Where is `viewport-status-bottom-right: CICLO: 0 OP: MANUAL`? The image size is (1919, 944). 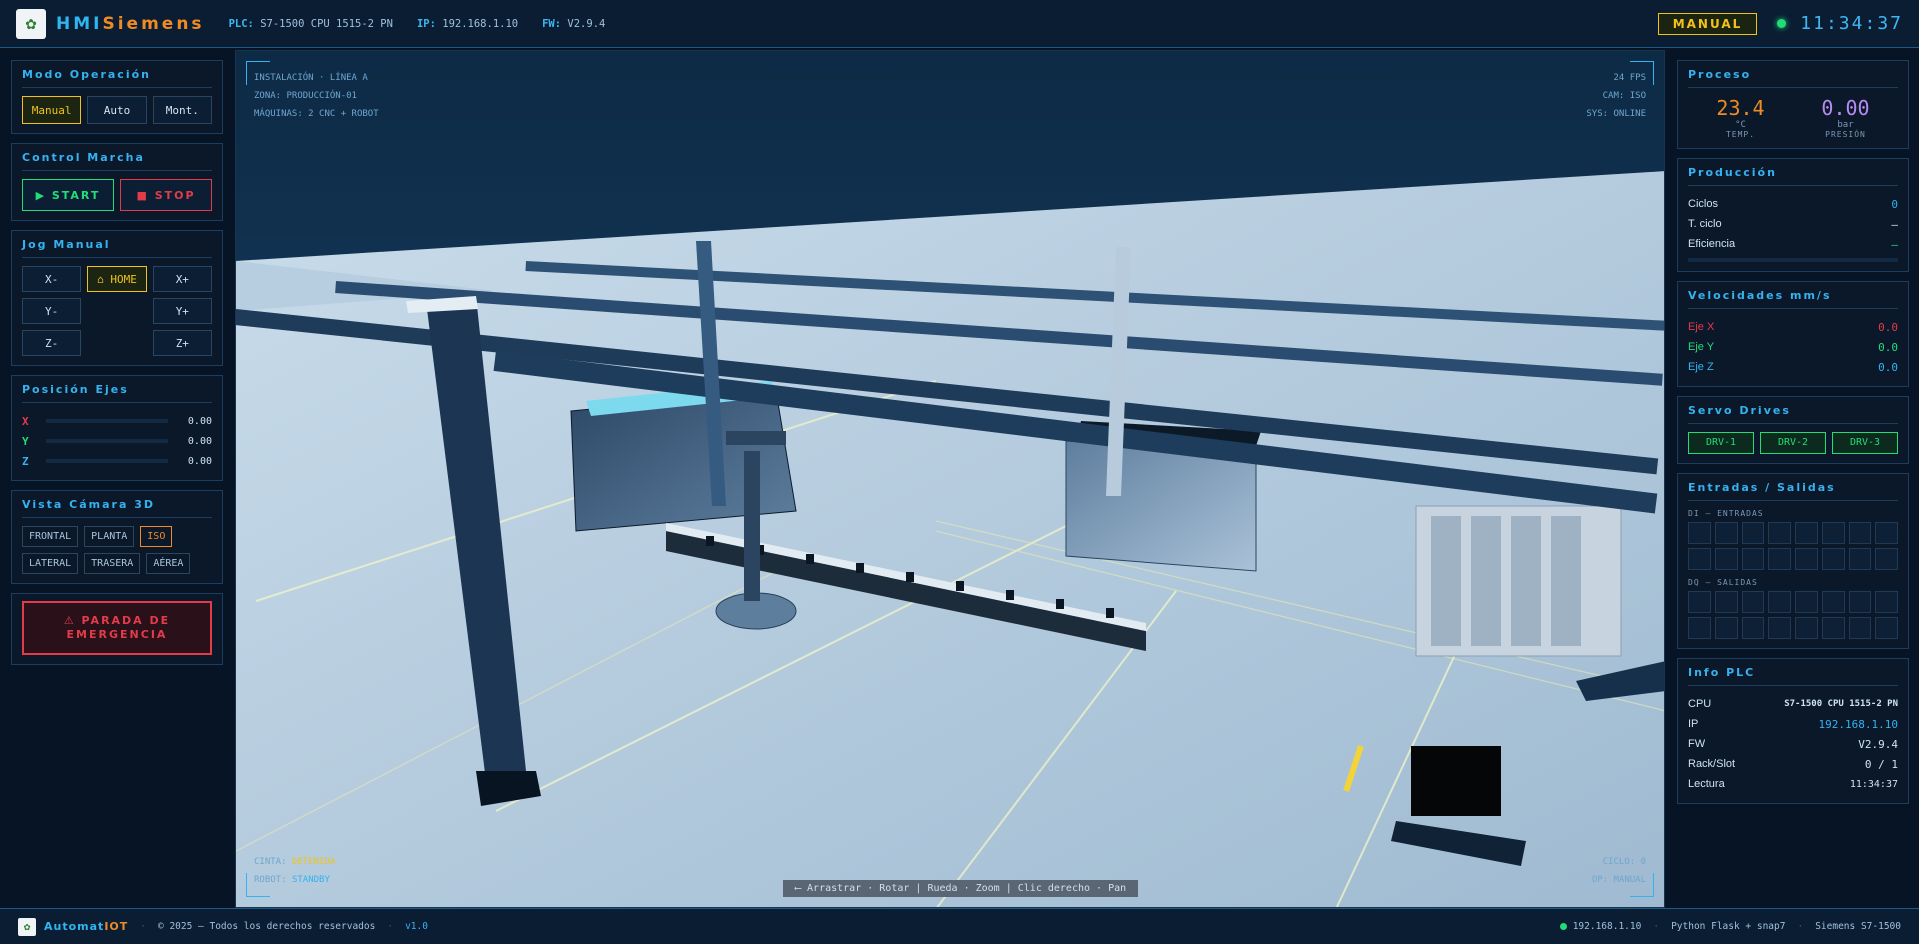 viewport-status-bottom-right: CICLO: 0 OP: MANUAL is located at coordinates (1618, 871).